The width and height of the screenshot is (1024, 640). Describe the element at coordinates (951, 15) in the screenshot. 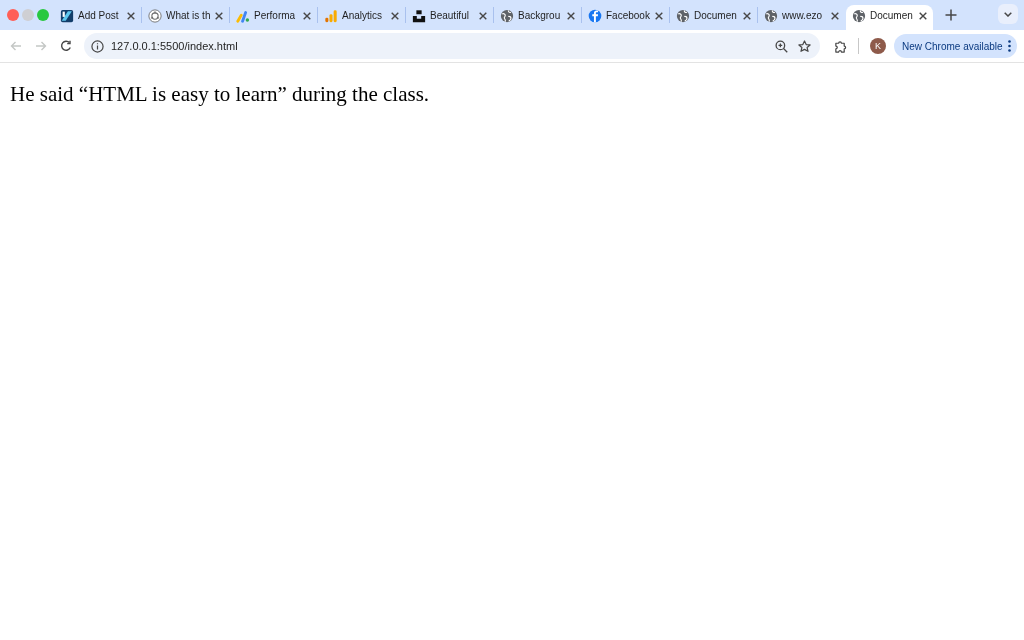

I see `plus-icon` at that location.